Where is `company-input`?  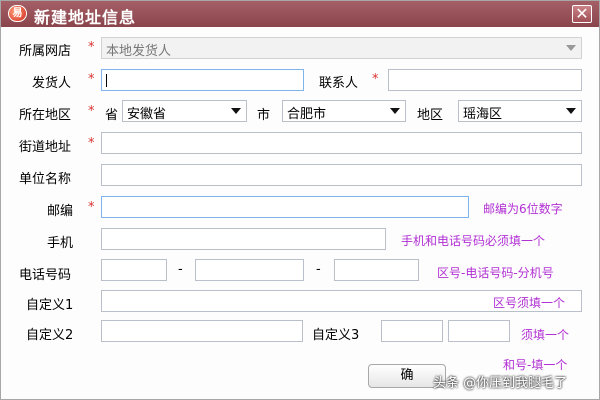 company-input is located at coordinates (341, 175).